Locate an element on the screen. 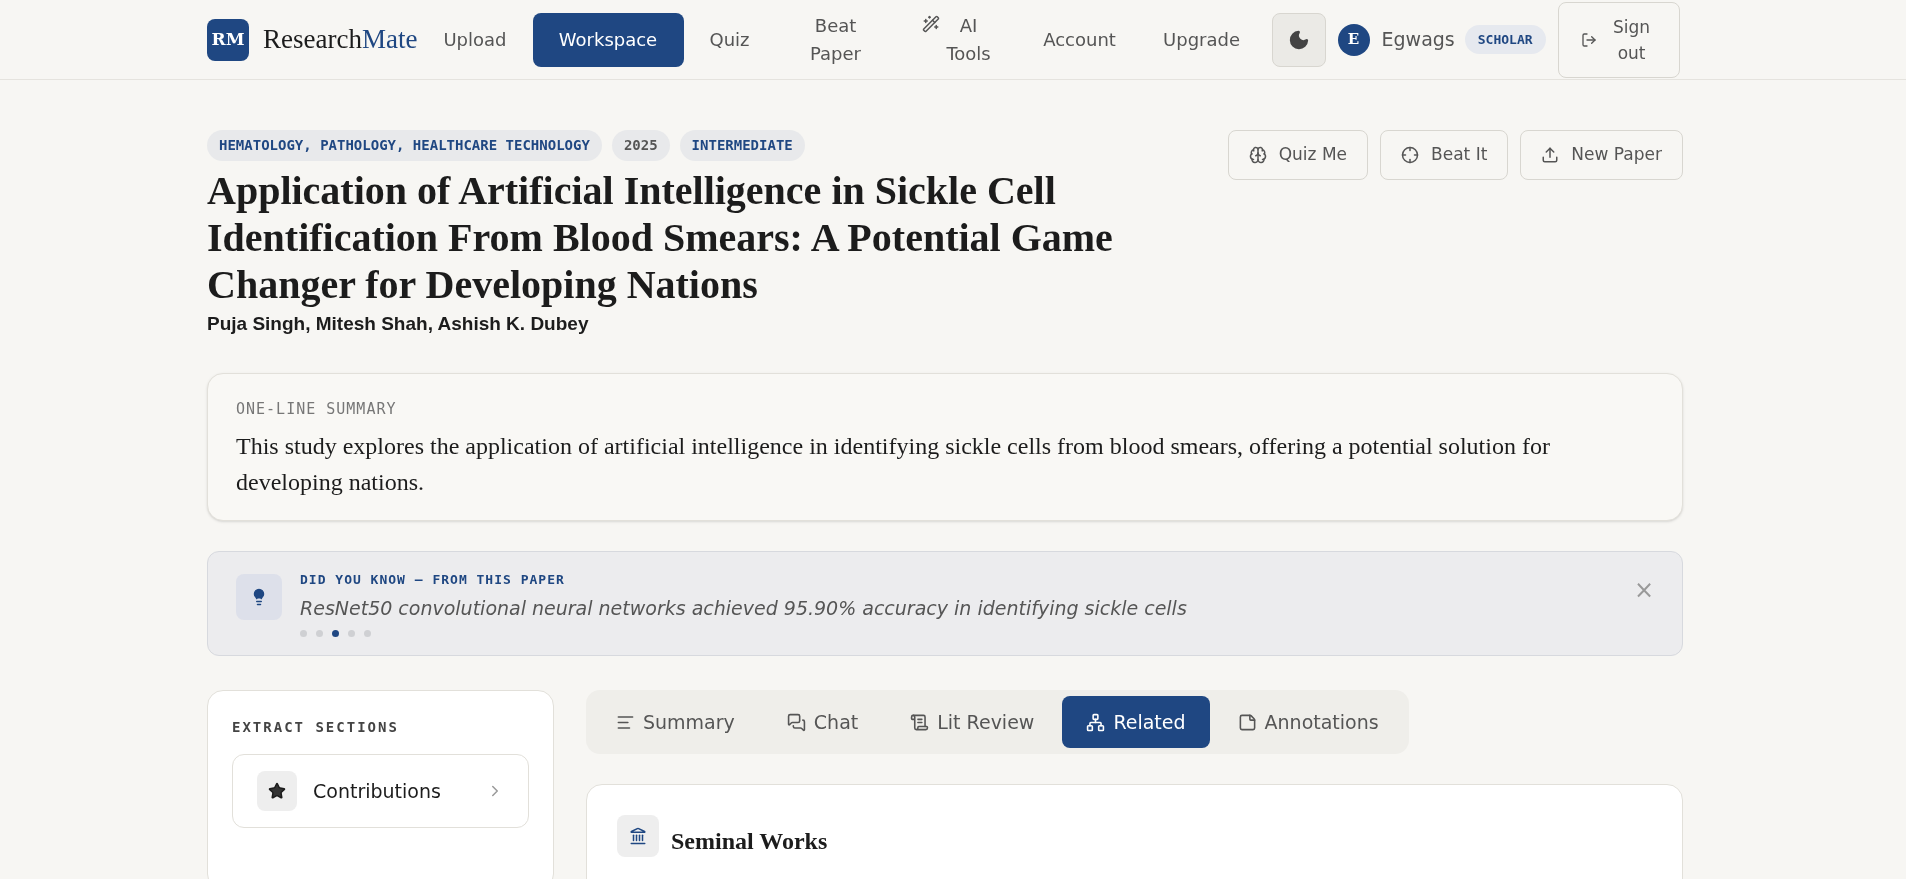 Image resolution: width=1906 pixels, height=879 pixels. tab: Chat is located at coordinates (822, 722).